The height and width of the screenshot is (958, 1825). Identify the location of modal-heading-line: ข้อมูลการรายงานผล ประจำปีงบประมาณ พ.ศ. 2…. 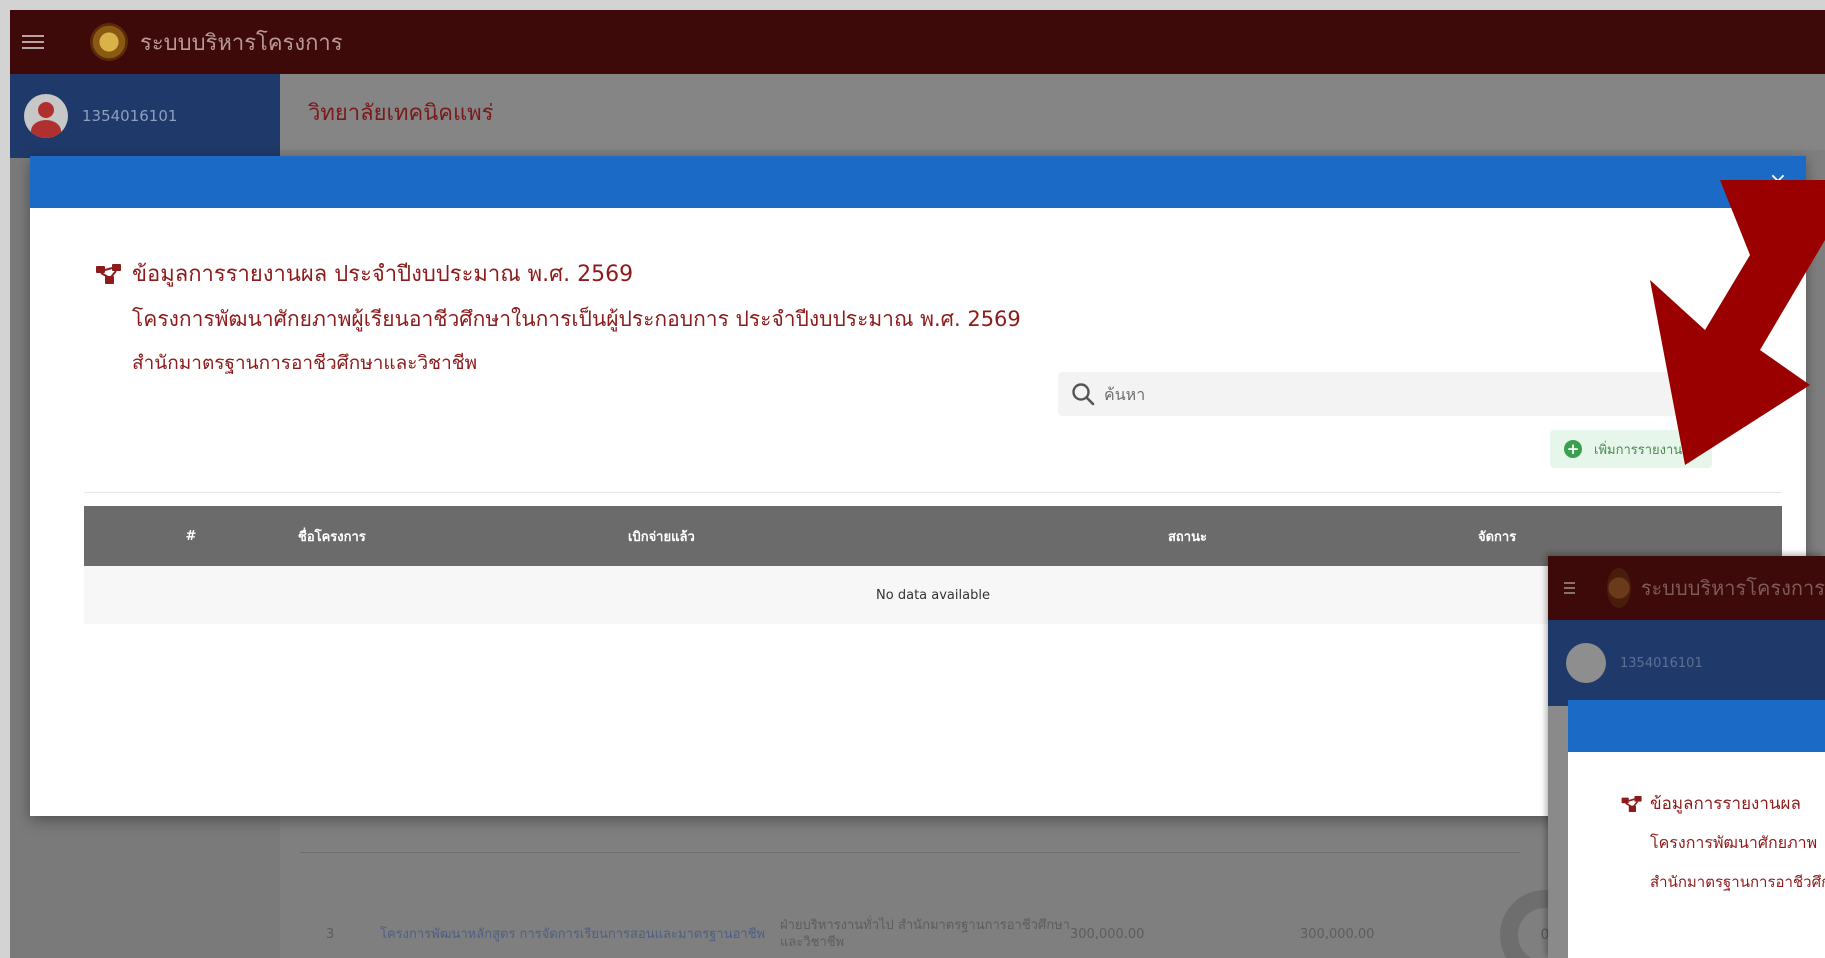
(557, 273).